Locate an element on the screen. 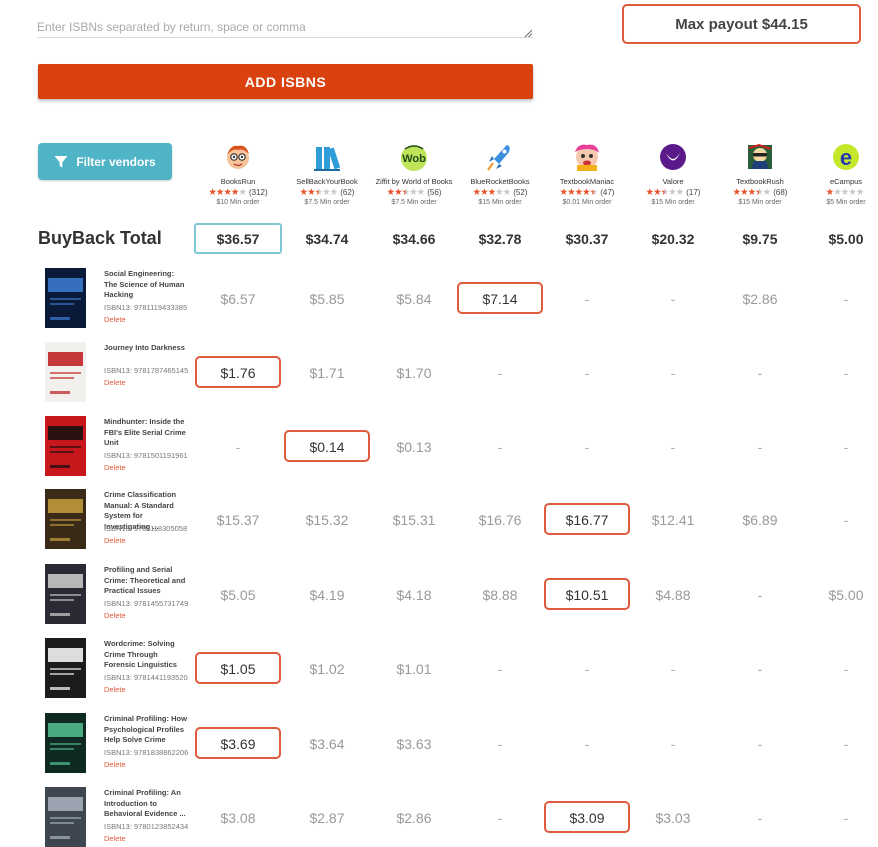  vendor-column: TextbookManiac ★★★★★ (47) $0.01 Min order is located at coordinates (587, 174).